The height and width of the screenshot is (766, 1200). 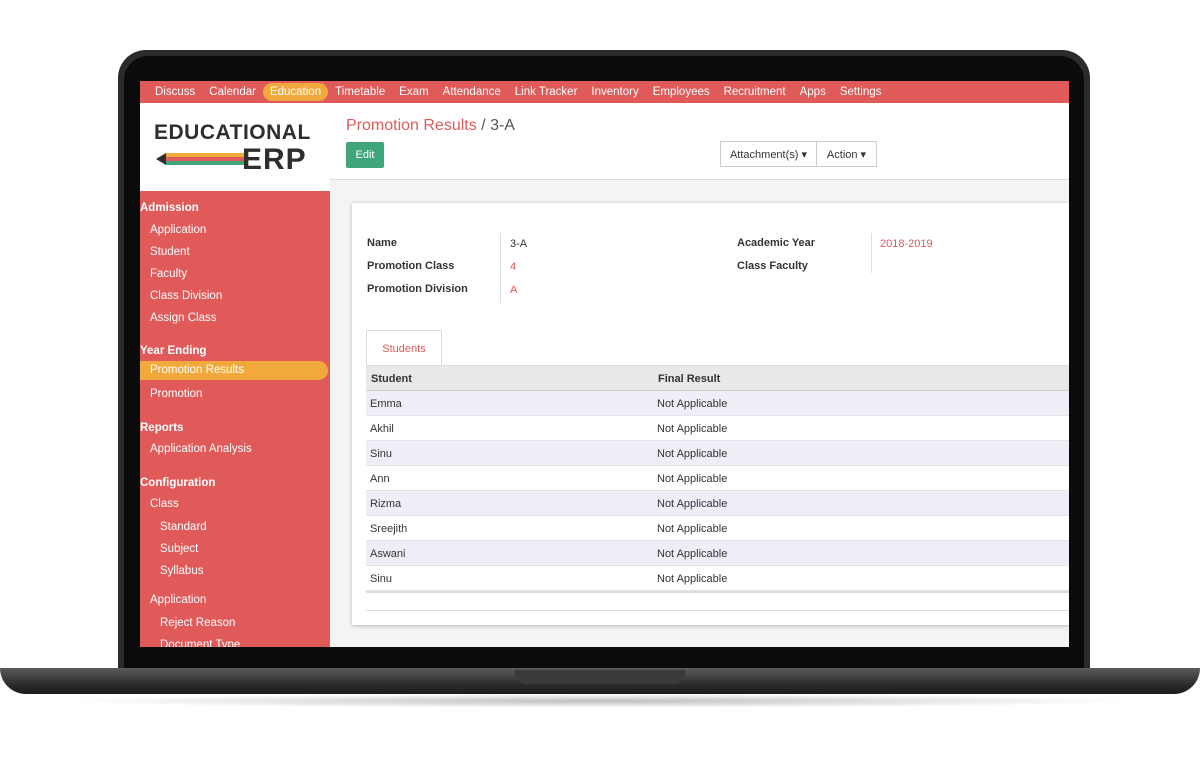 I want to click on attachments-dropdown: Attachment(s) ▾, so click(x=768, y=154).